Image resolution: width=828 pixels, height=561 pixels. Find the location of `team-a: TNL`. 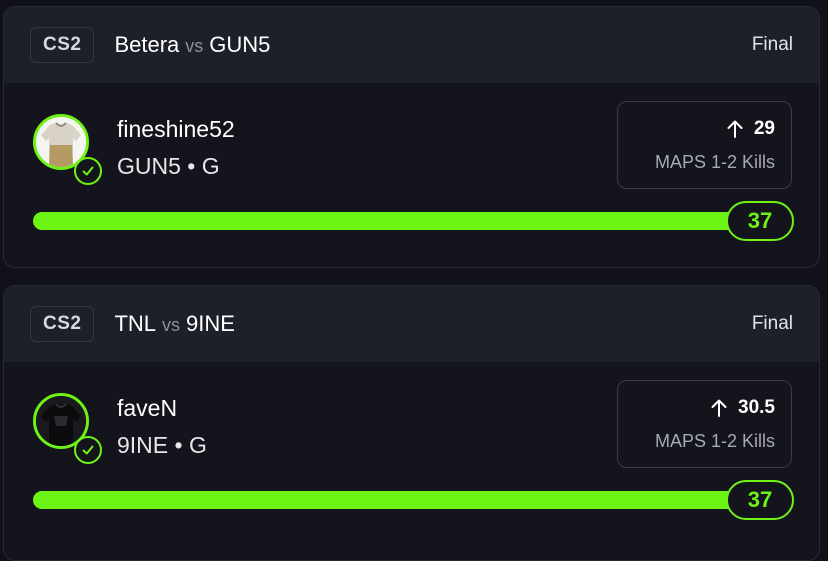

team-a: TNL is located at coordinates (135, 323).